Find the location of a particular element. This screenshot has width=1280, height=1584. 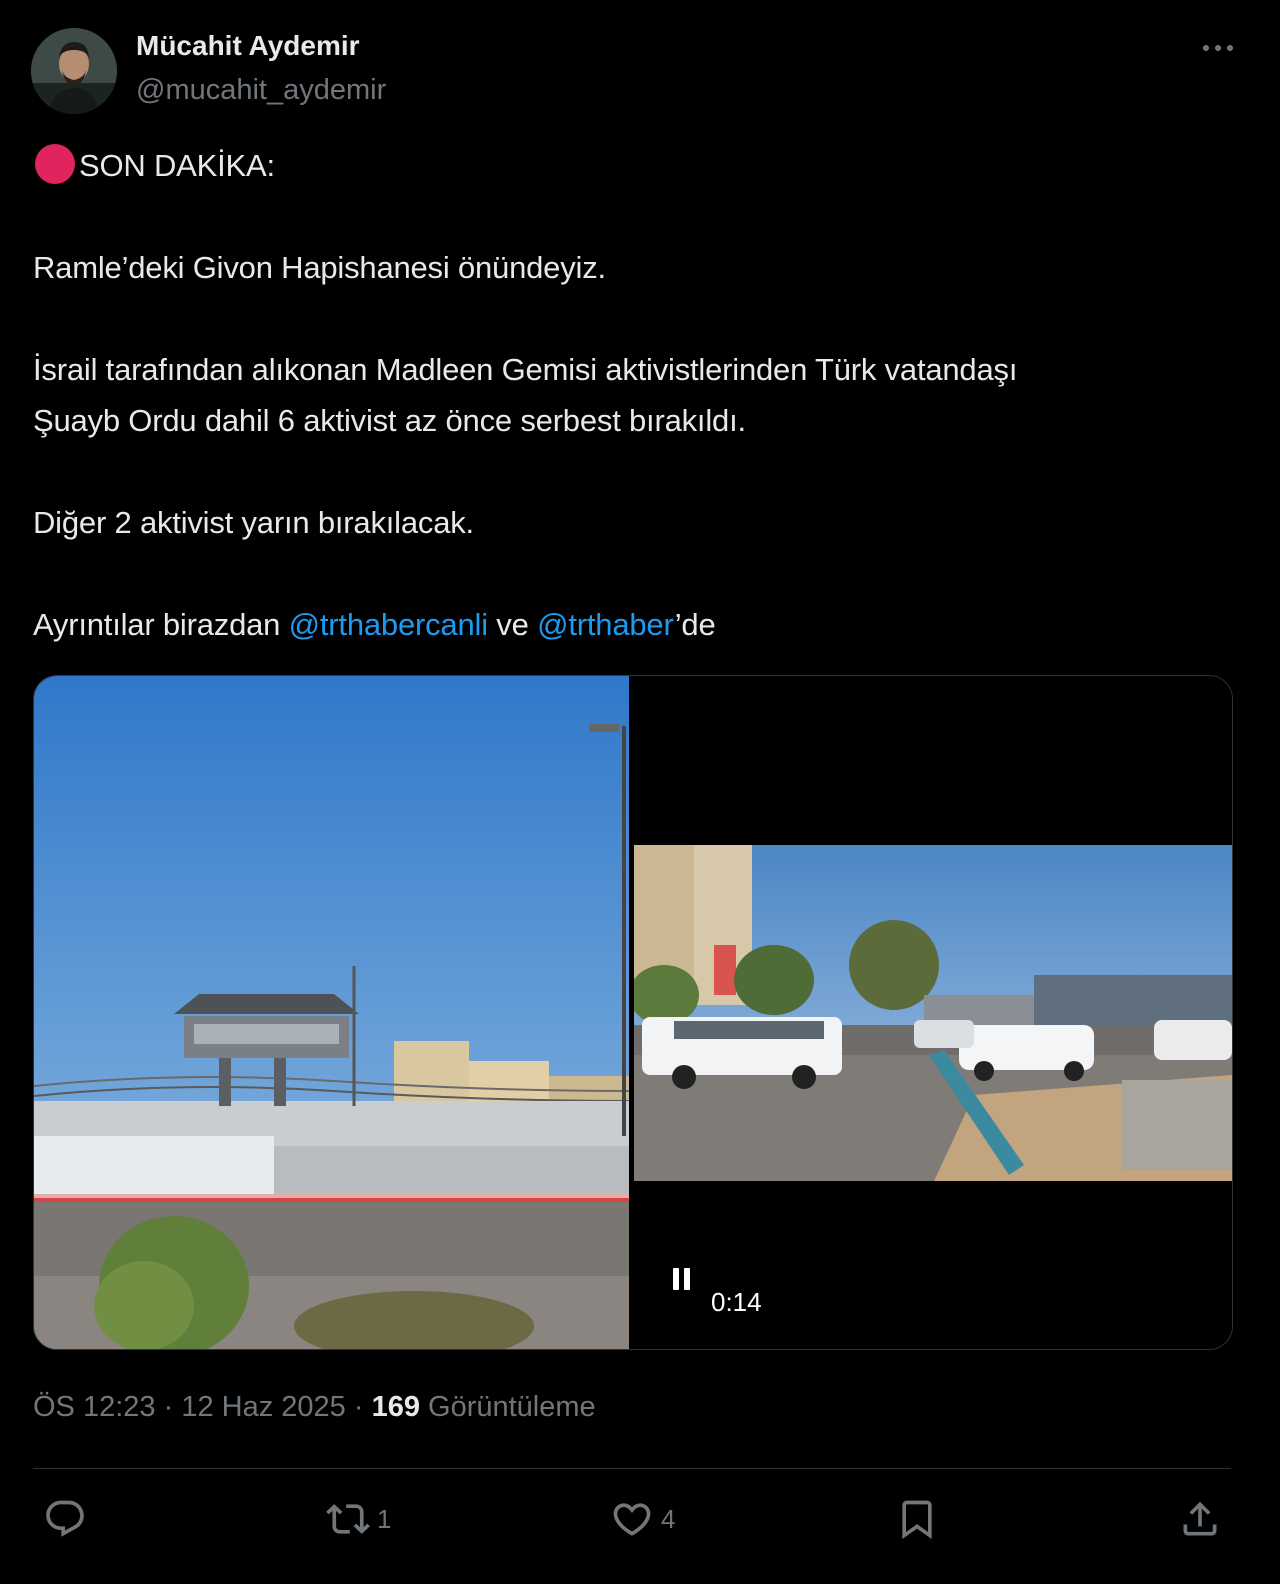

retweet-count: 1 is located at coordinates (384, 1518).